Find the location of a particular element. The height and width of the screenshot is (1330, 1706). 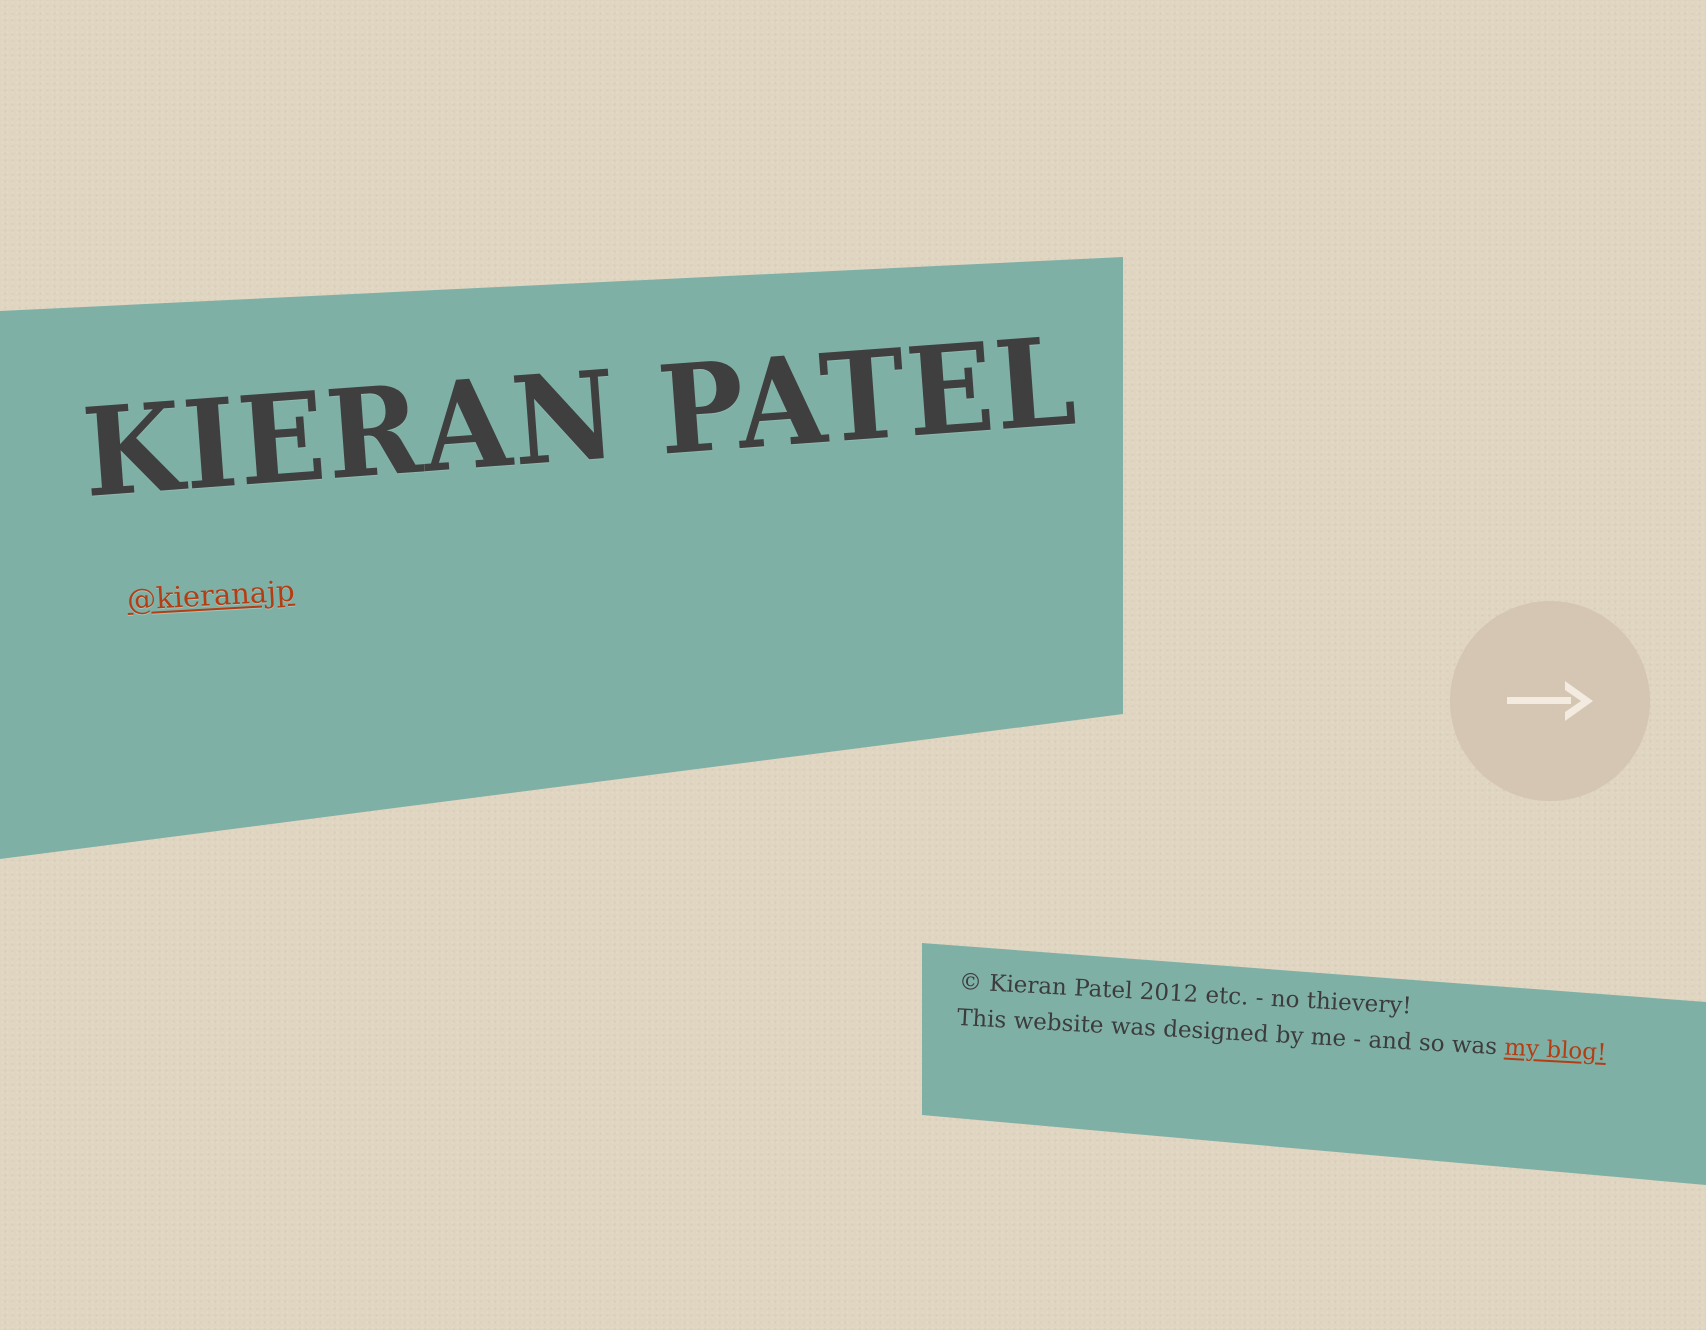

blog-link: my blog! is located at coordinates (1555, 1050).